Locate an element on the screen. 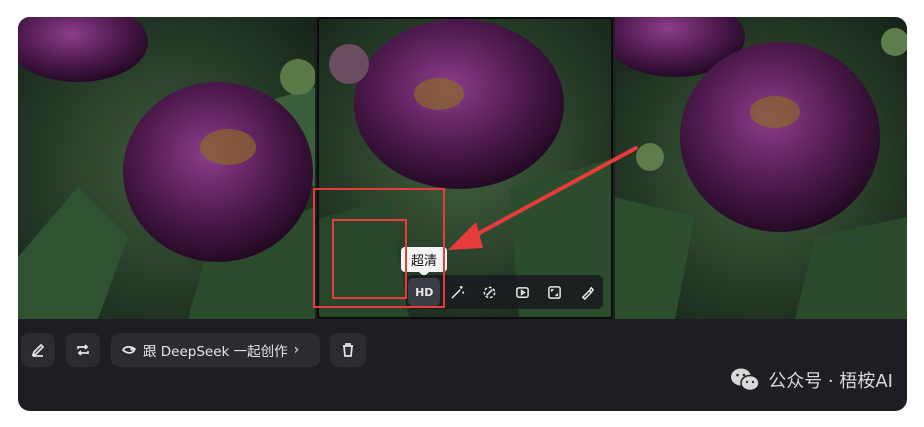 This screenshot has width=924, height=427. watermark-text: 公众号 · 梧桉AI is located at coordinates (830, 381).